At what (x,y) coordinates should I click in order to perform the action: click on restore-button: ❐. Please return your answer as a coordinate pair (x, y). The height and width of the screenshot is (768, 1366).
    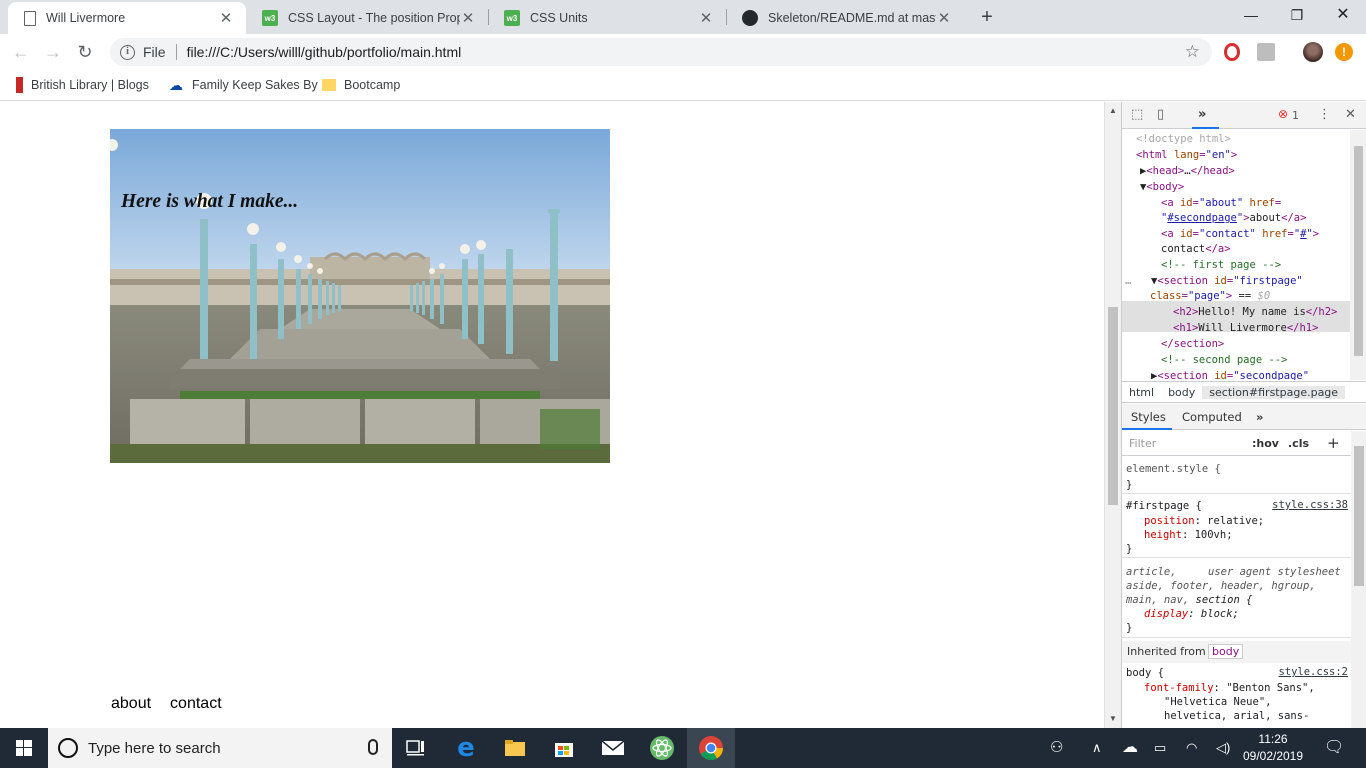
    Looking at the image, I should click on (1297, 15).